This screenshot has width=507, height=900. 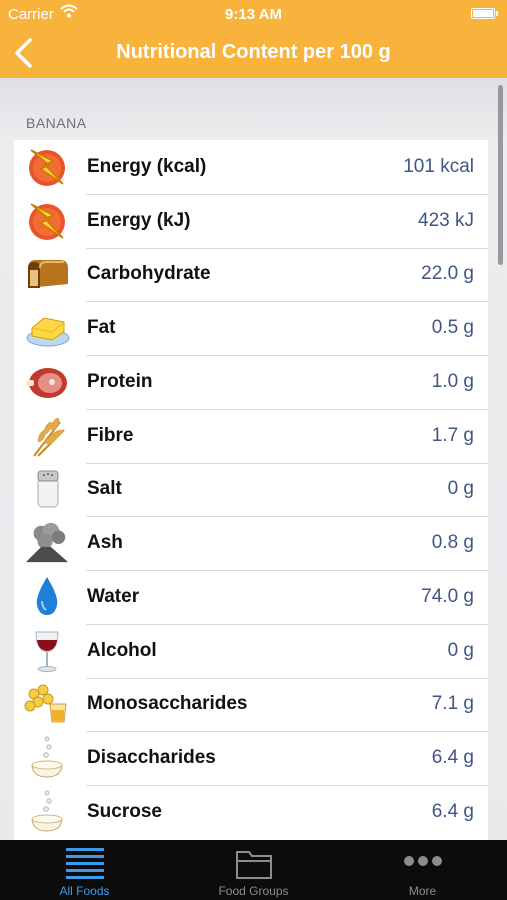 What do you see at coordinates (452, 435) in the screenshot?
I see `nutrient-value: 1.7 g` at bounding box center [452, 435].